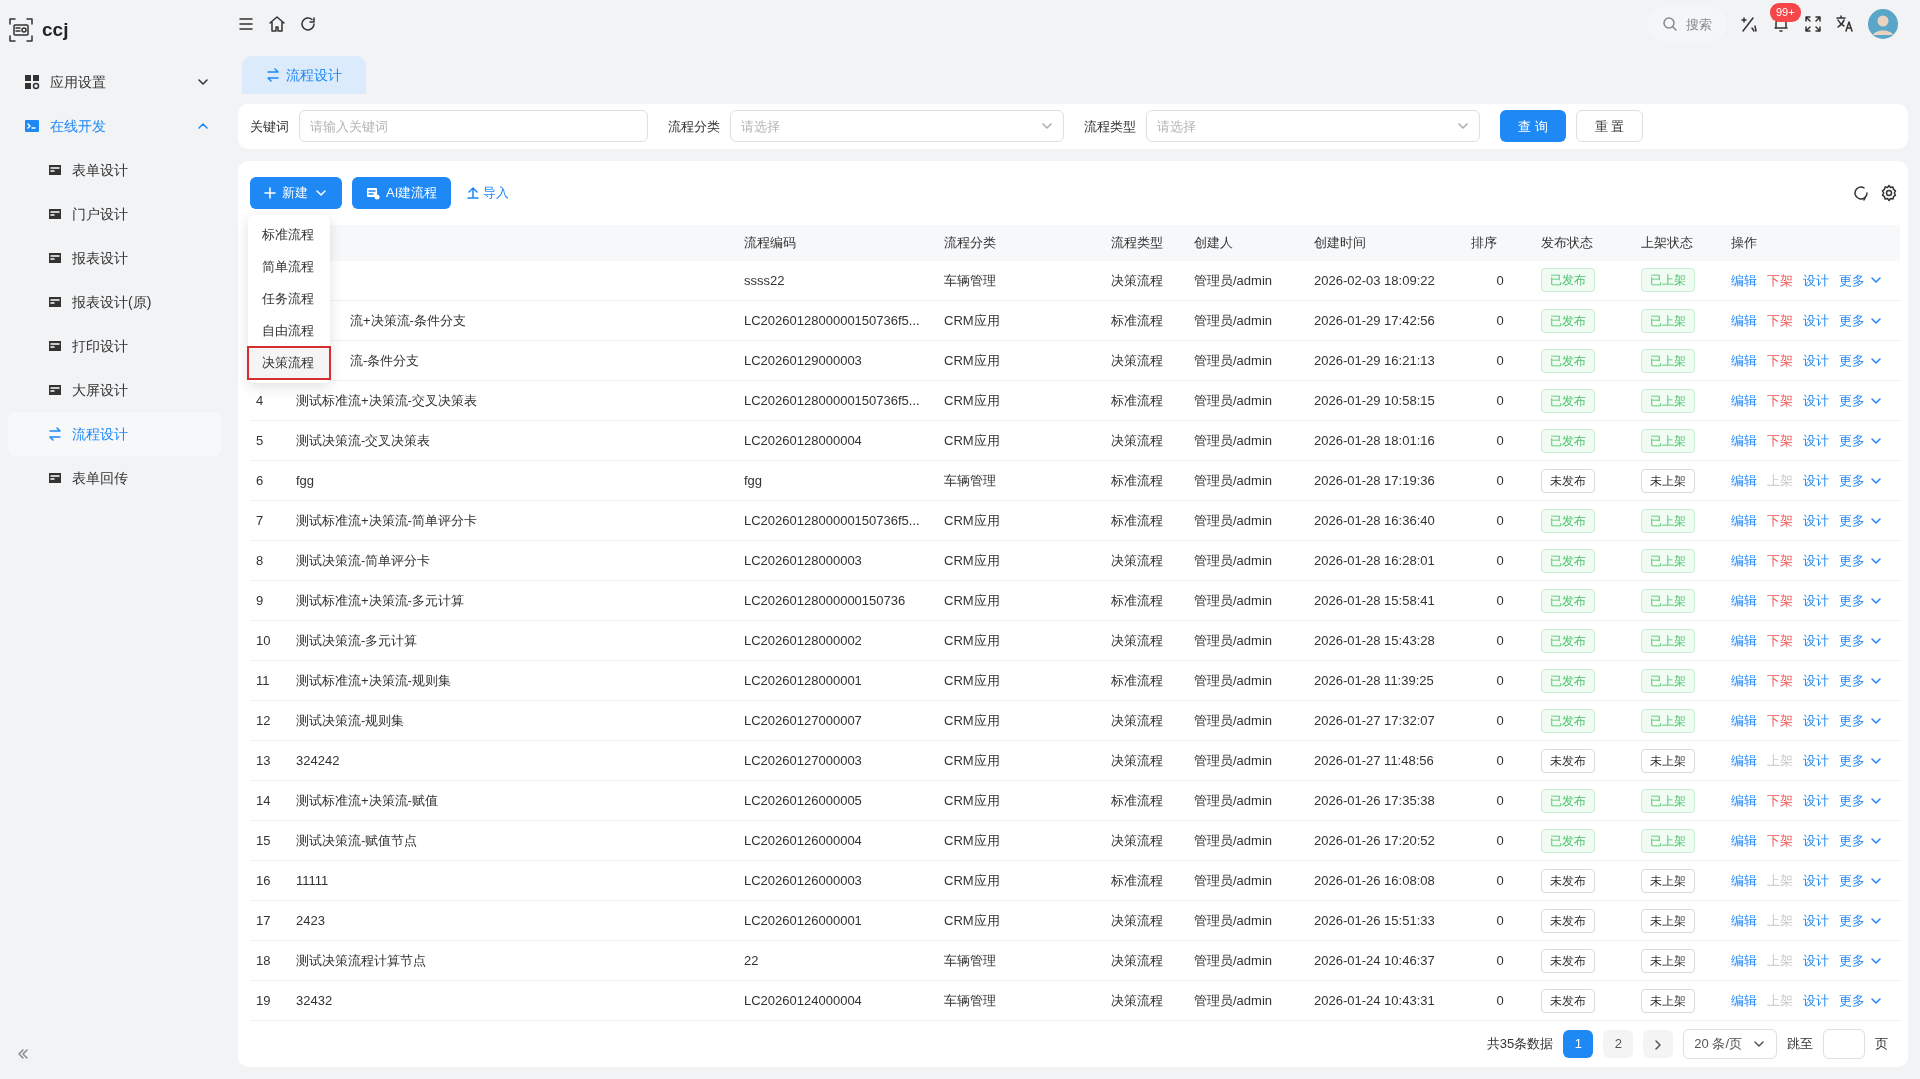 This screenshot has height=1079, width=1920. Describe the element at coordinates (115, 258) in the screenshot. I see `sidebar-item: 报表设计` at that location.